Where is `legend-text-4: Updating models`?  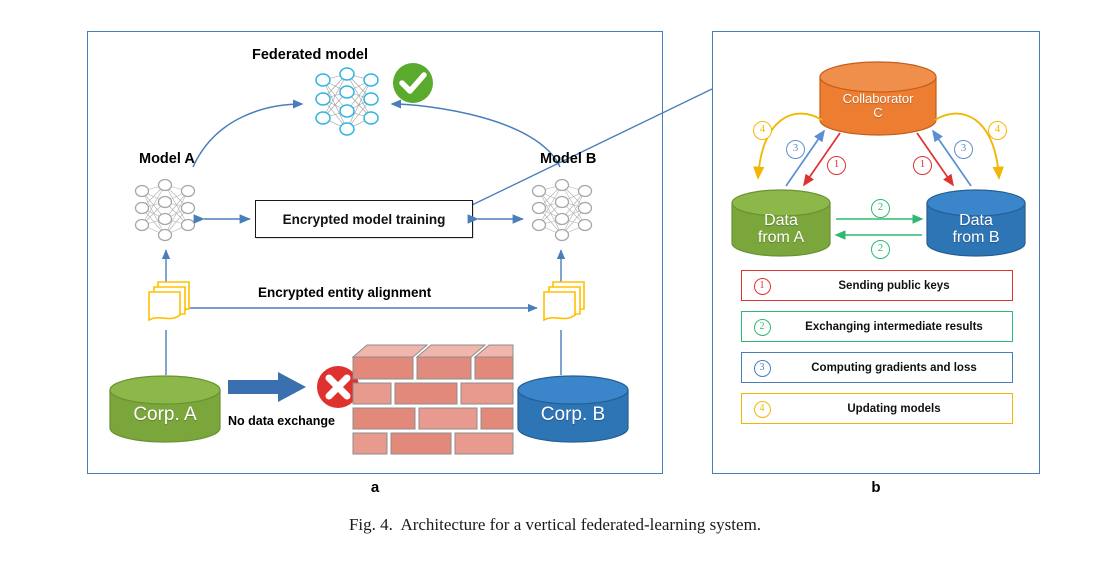 legend-text-4: Updating models is located at coordinates (894, 408).